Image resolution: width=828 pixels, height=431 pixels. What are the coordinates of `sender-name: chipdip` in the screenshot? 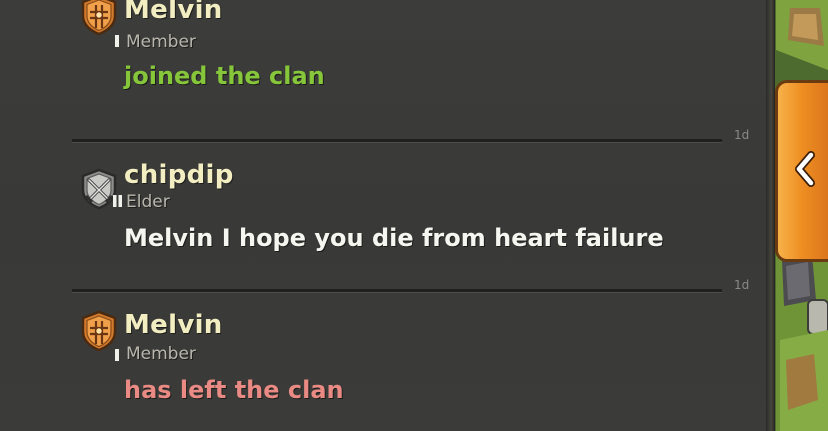 It's located at (179, 175).